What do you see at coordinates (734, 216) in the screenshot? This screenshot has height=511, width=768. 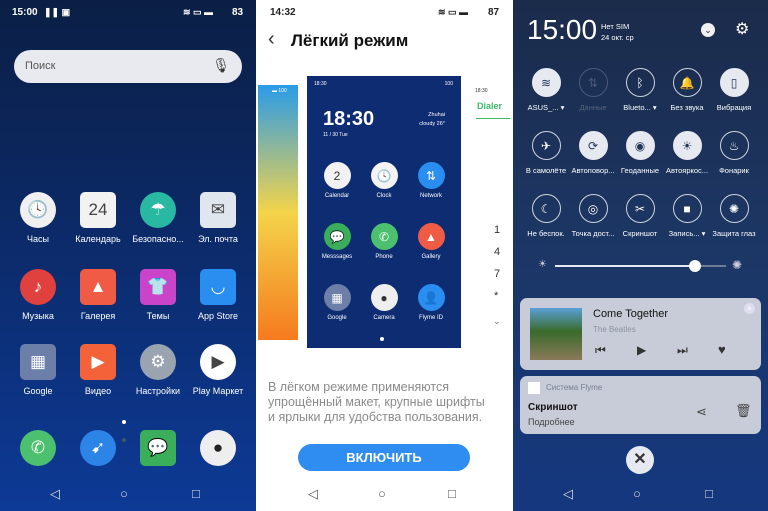 I see `tile-eye-protect: ✺ Защита глаз` at bounding box center [734, 216].